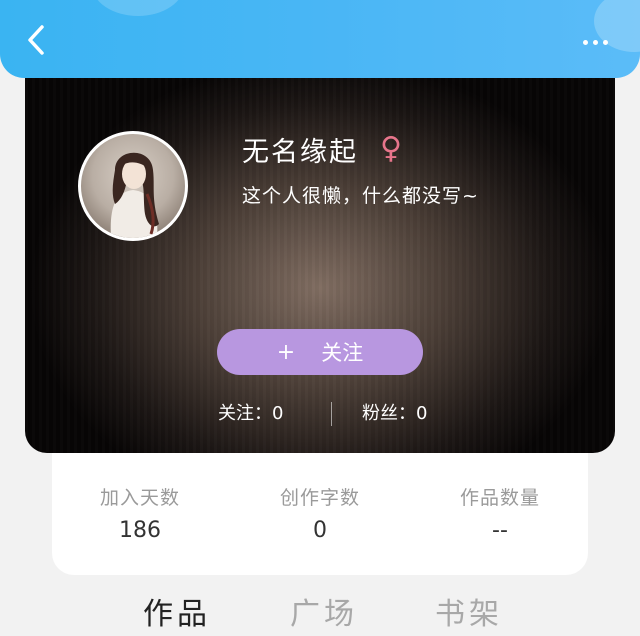 The image size is (640, 636). Describe the element at coordinates (360, 196) in the screenshot. I see `bio-text: 这个人很懒，什么都没写~` at that location.